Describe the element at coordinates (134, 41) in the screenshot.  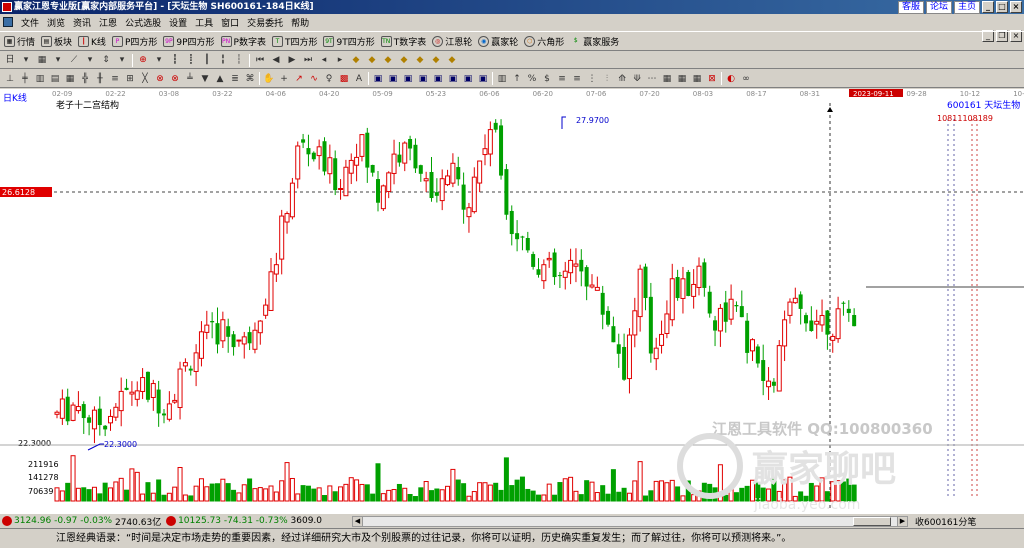
I see `toolbar-p-square-button: P P四方形` at that location.